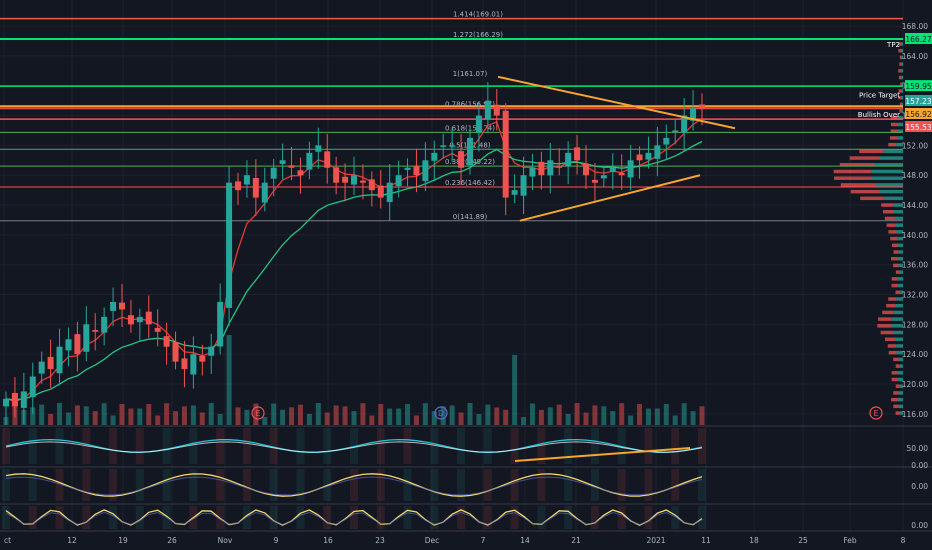 This screenshot has height=550, width=932. Describe the element at coordinates (915, 175) in the screenshot. I see `price-tick-label: 148.00` at that location.